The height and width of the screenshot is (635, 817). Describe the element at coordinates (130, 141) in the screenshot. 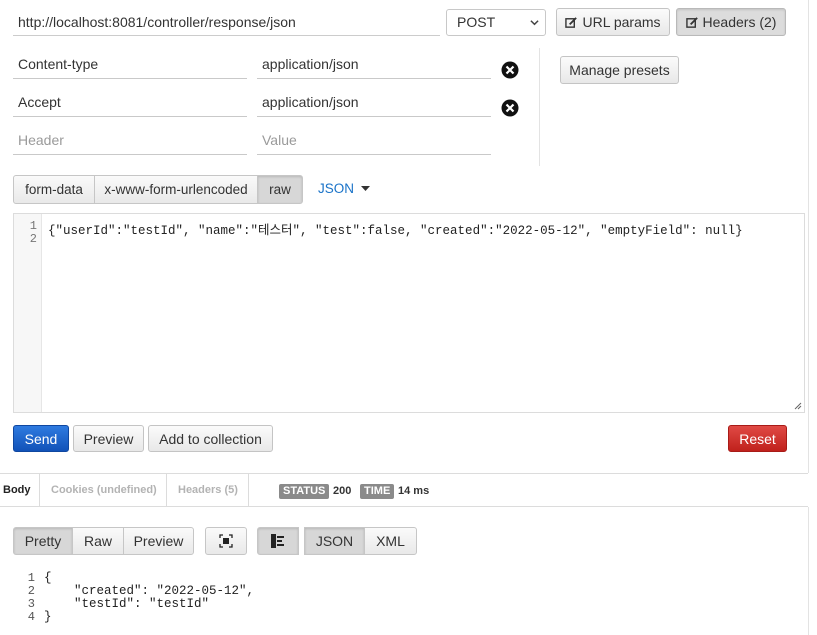

I see `new-header-key-field: Header` at that location.